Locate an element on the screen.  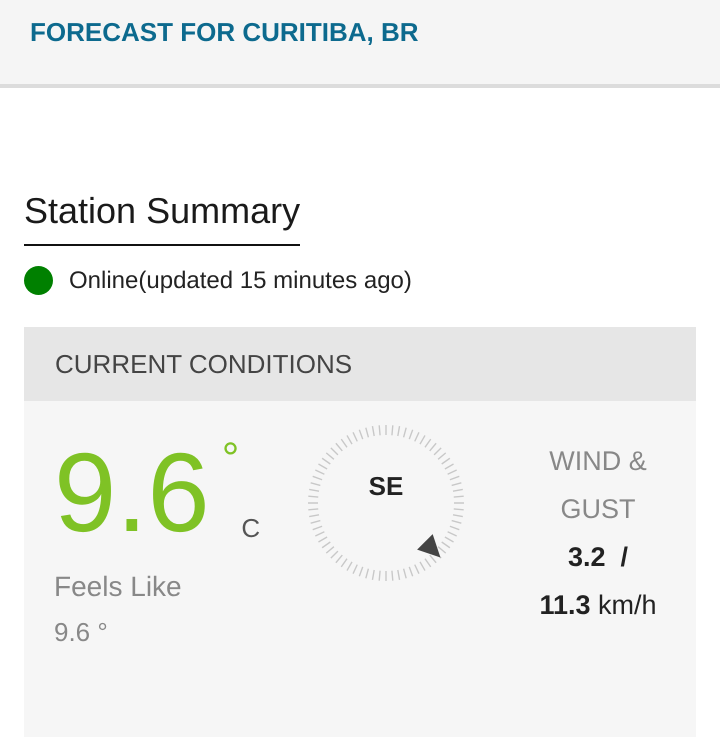
wind-speed: 3.2 / is located at coordinates (598, 557).